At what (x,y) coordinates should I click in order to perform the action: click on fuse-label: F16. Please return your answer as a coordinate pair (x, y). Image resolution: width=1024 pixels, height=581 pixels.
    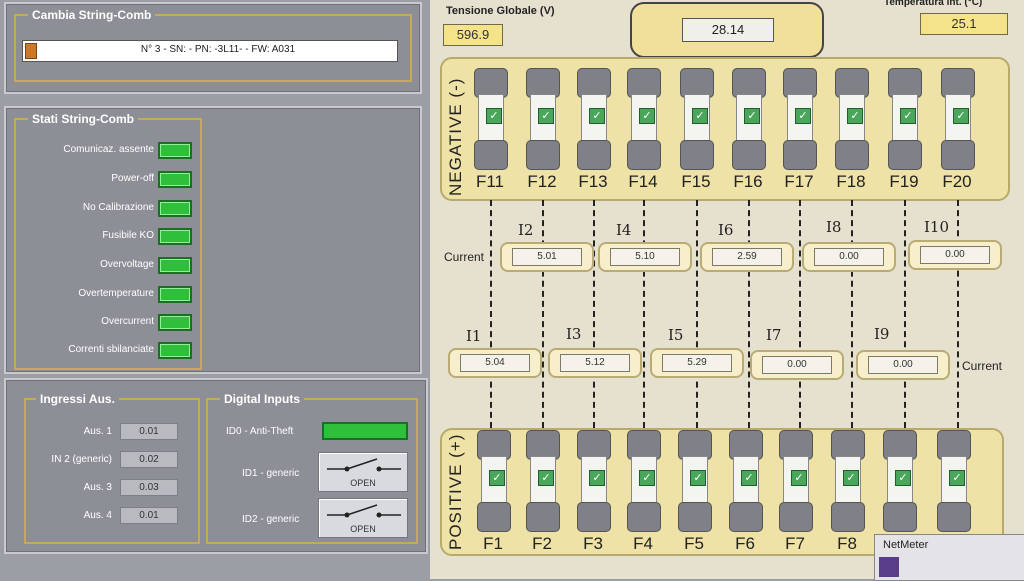
    Looking at the image, I should click on (748, 181).